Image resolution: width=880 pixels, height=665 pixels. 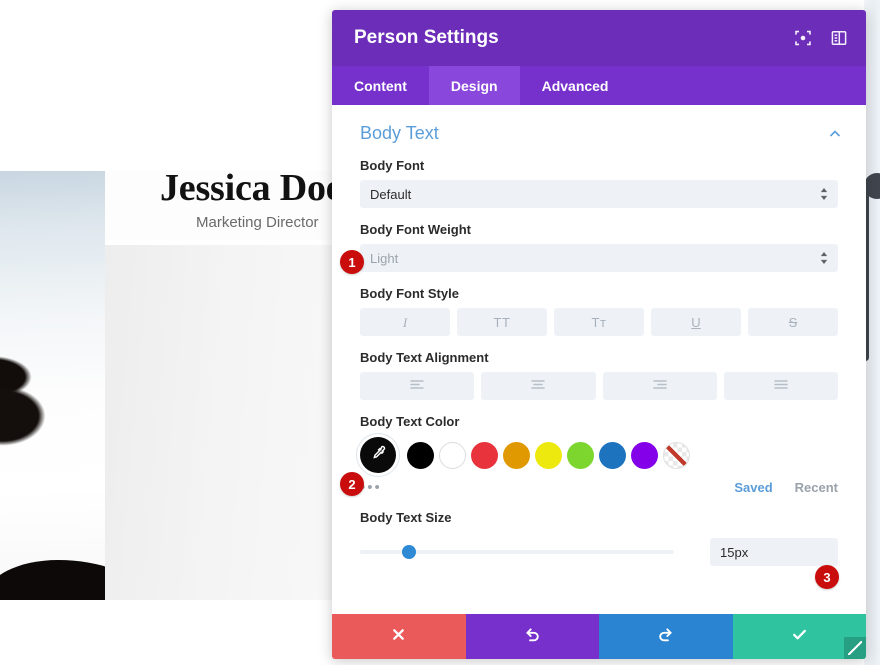 I want to click on redo-button, so click(x=666, y=636).